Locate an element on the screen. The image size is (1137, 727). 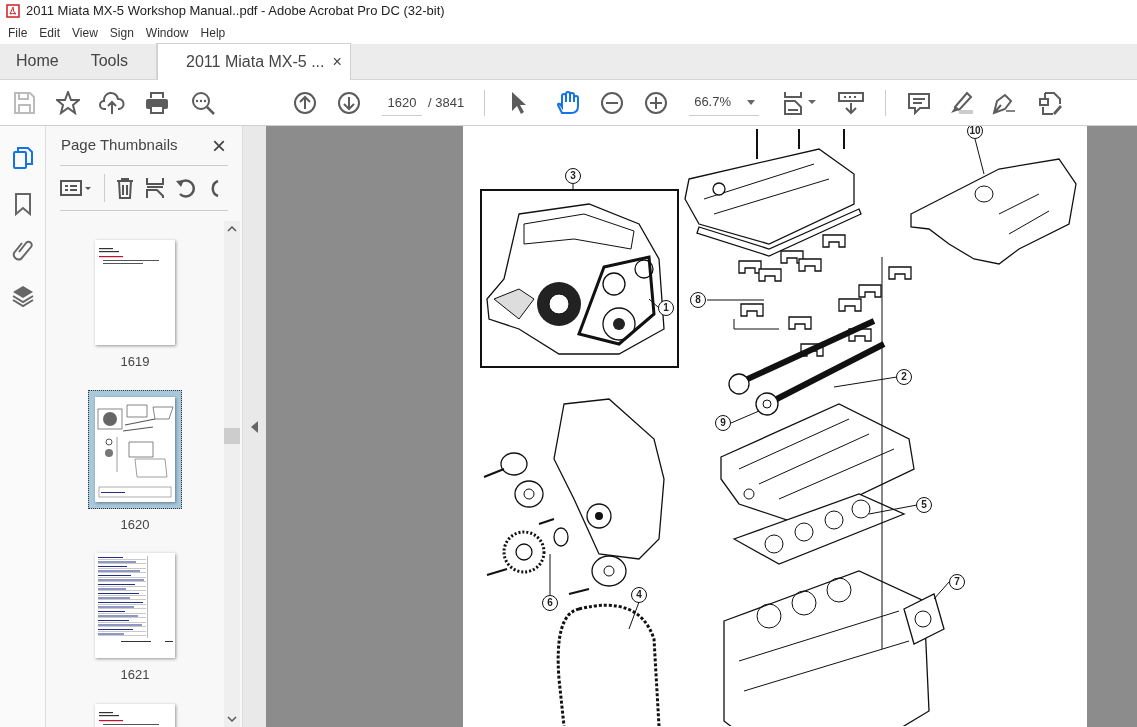
close-tab-icon: × is located at coordinates (337, 62).